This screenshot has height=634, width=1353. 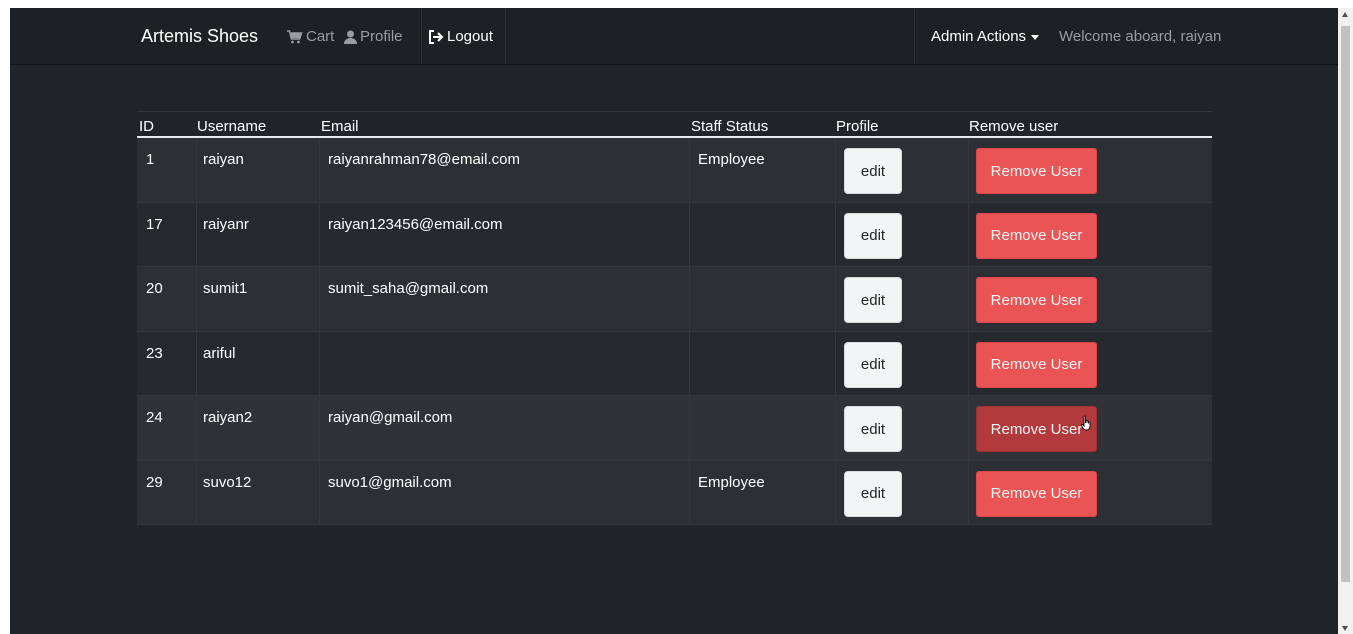 I want to click on cell-email: raiyan123456@email.com, so click(x=415, y=224).